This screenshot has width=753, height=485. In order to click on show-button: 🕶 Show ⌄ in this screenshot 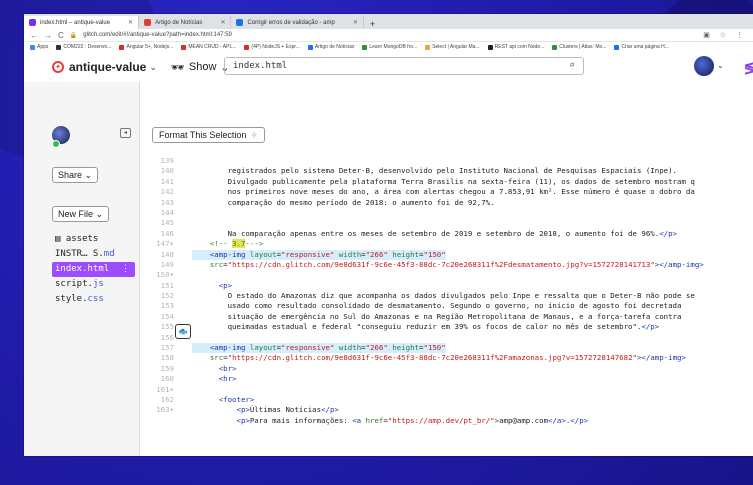, I will do `click(200, 67)`.